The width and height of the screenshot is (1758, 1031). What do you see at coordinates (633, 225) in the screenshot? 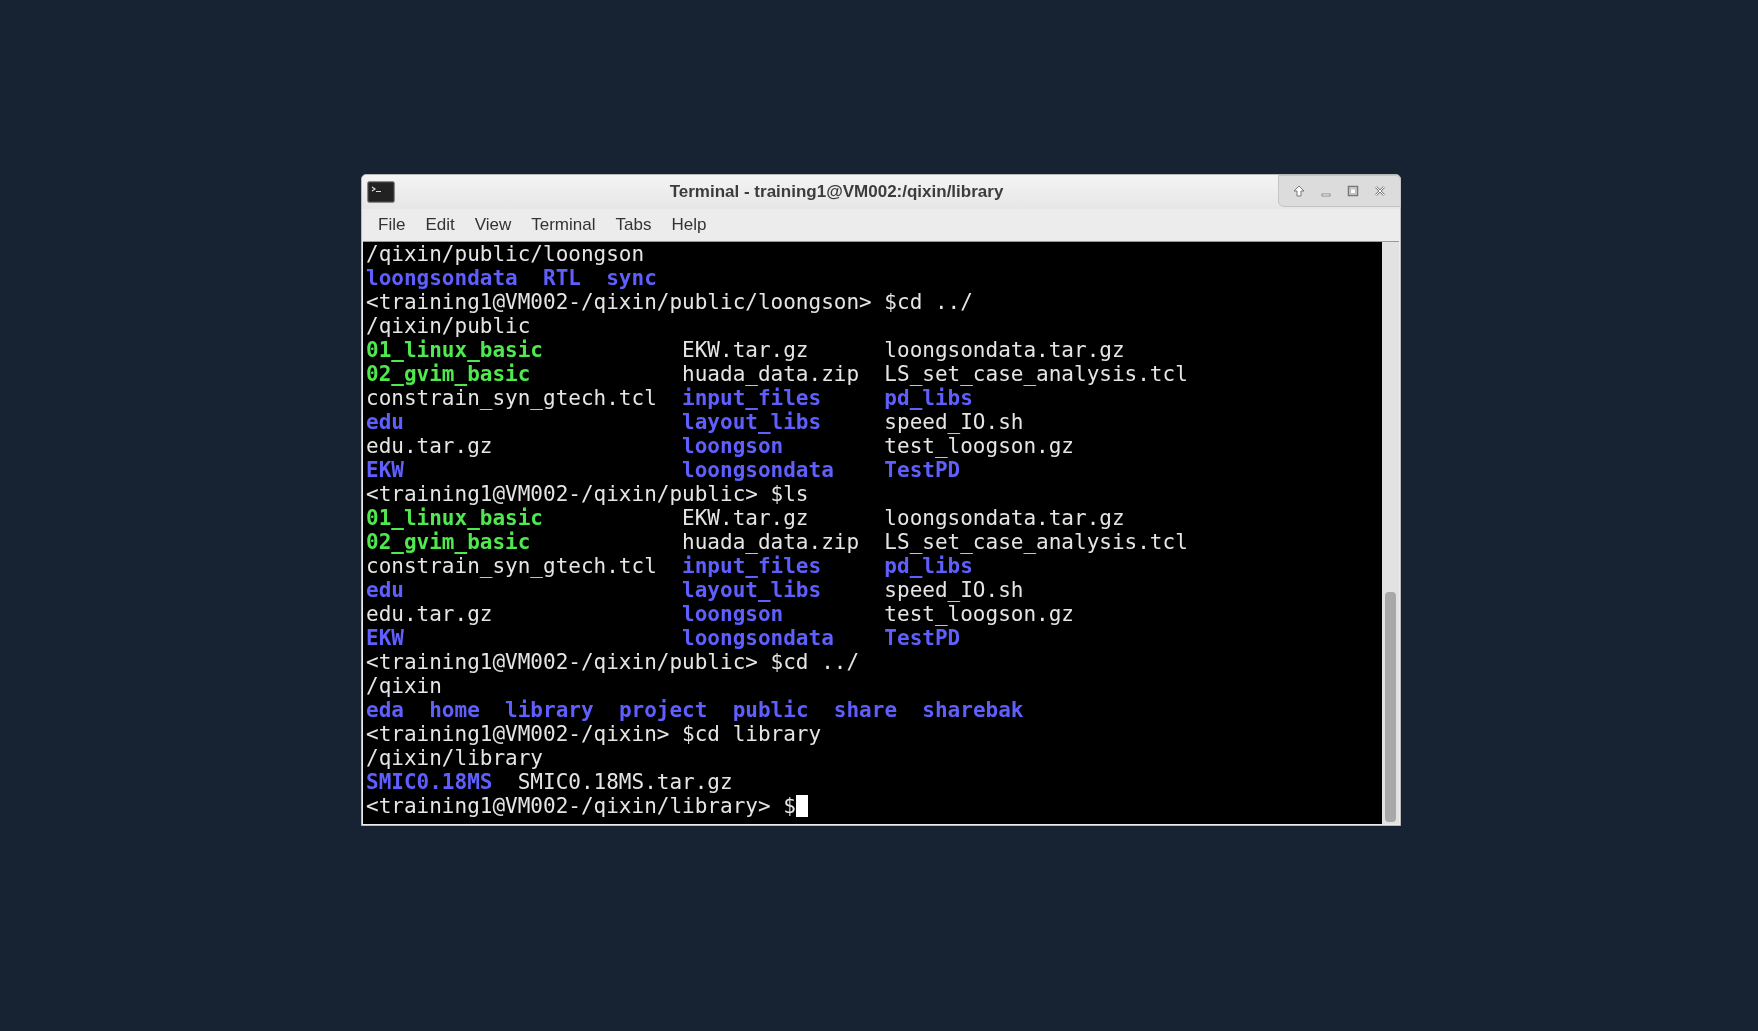
I see `menu-item: Tabs` at bounding box center [633, 225].